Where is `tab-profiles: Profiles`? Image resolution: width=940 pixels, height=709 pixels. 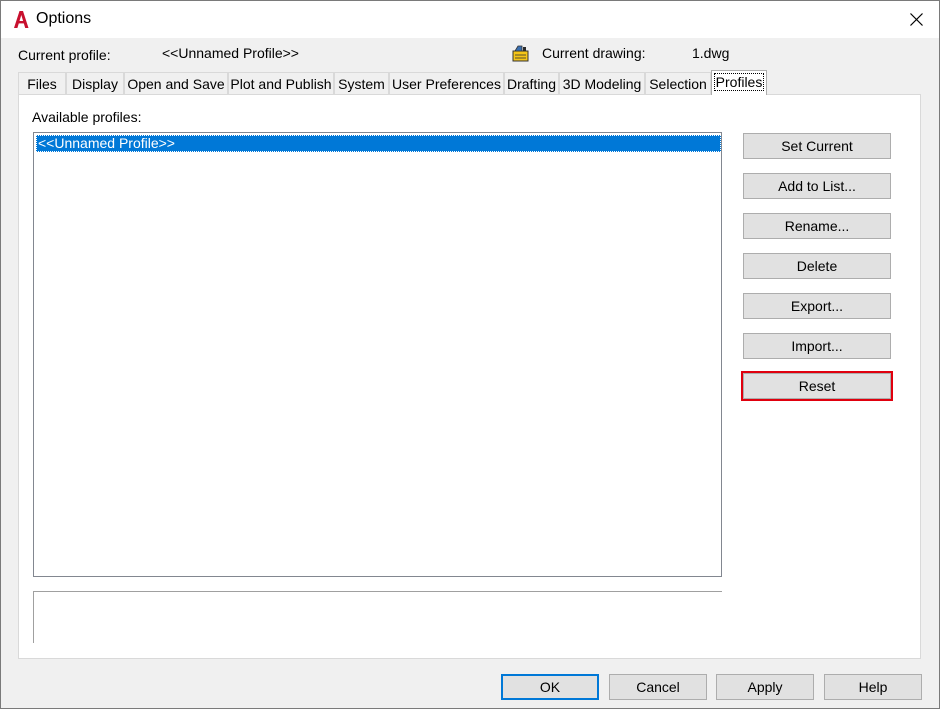
tab-profiles: Profiles is located at coordinates (739, 82).